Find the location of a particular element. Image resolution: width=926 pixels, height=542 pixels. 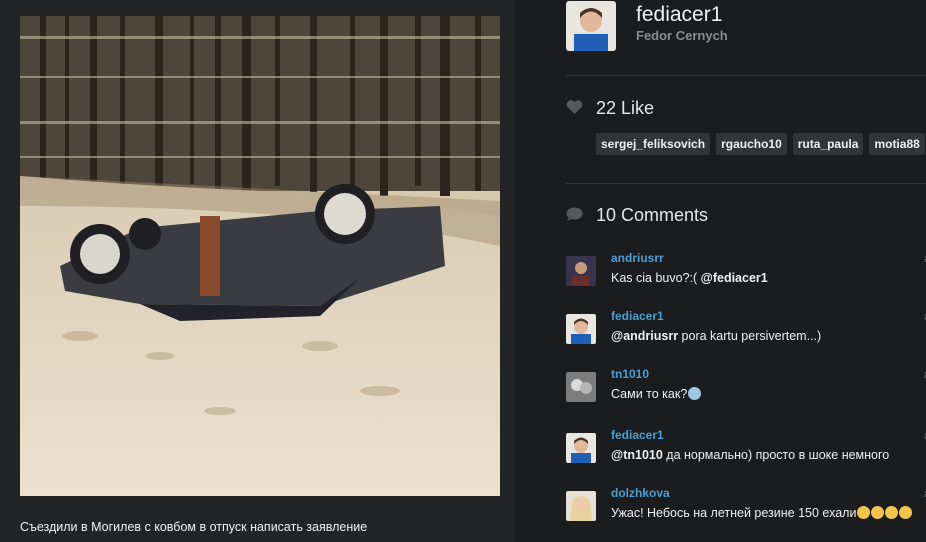

comment-body: Сами то как? is located at coordinates (649, 394).